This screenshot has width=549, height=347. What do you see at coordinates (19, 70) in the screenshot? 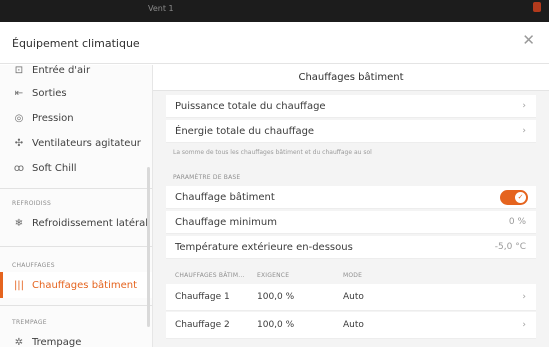
I see `air-inlet-icon: ⊡` at bounding box center [19, 70].